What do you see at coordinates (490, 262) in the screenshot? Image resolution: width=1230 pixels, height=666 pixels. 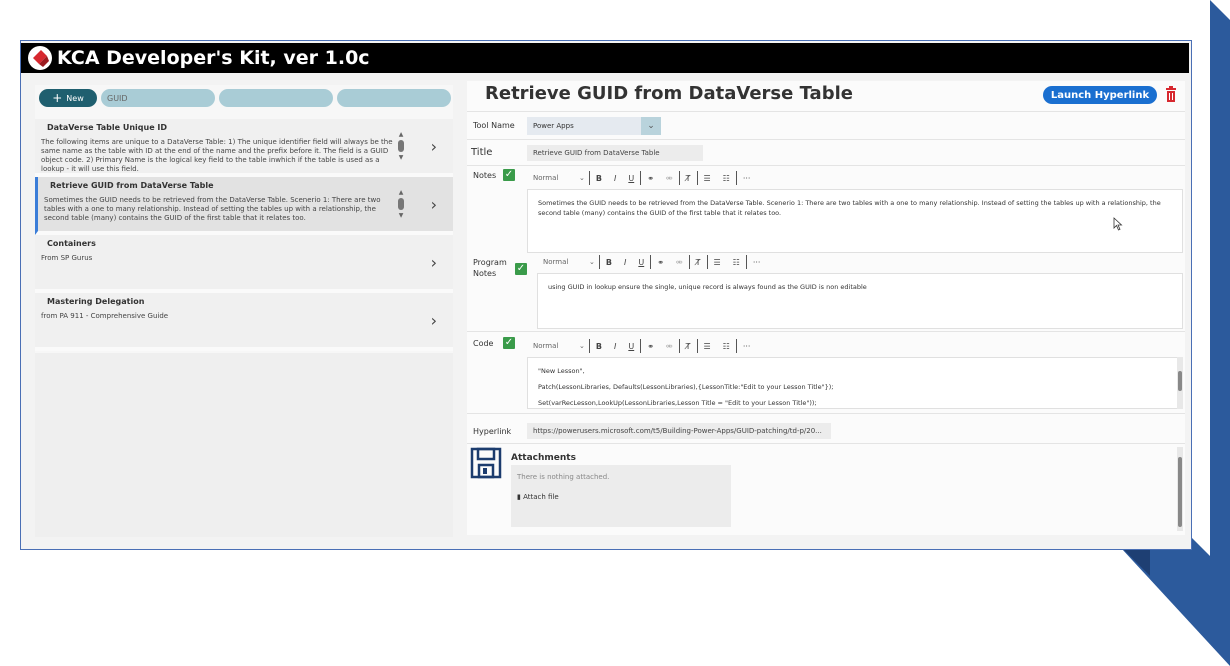 I see `program-notes-label-line1: Program` at bounding box center [490, 262].